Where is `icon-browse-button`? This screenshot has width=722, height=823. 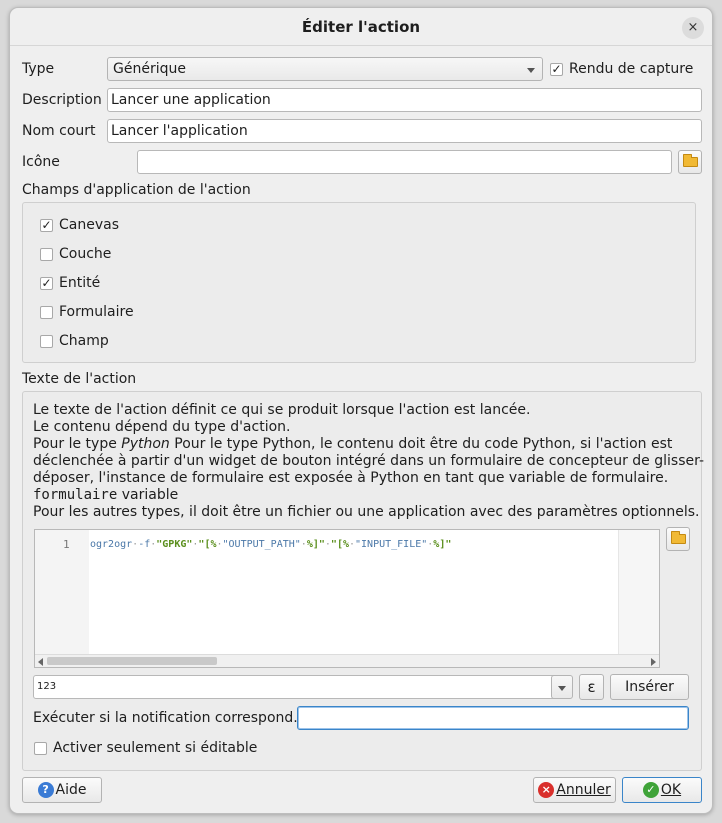
icon-browse-button is located at coordinates (690, 162).